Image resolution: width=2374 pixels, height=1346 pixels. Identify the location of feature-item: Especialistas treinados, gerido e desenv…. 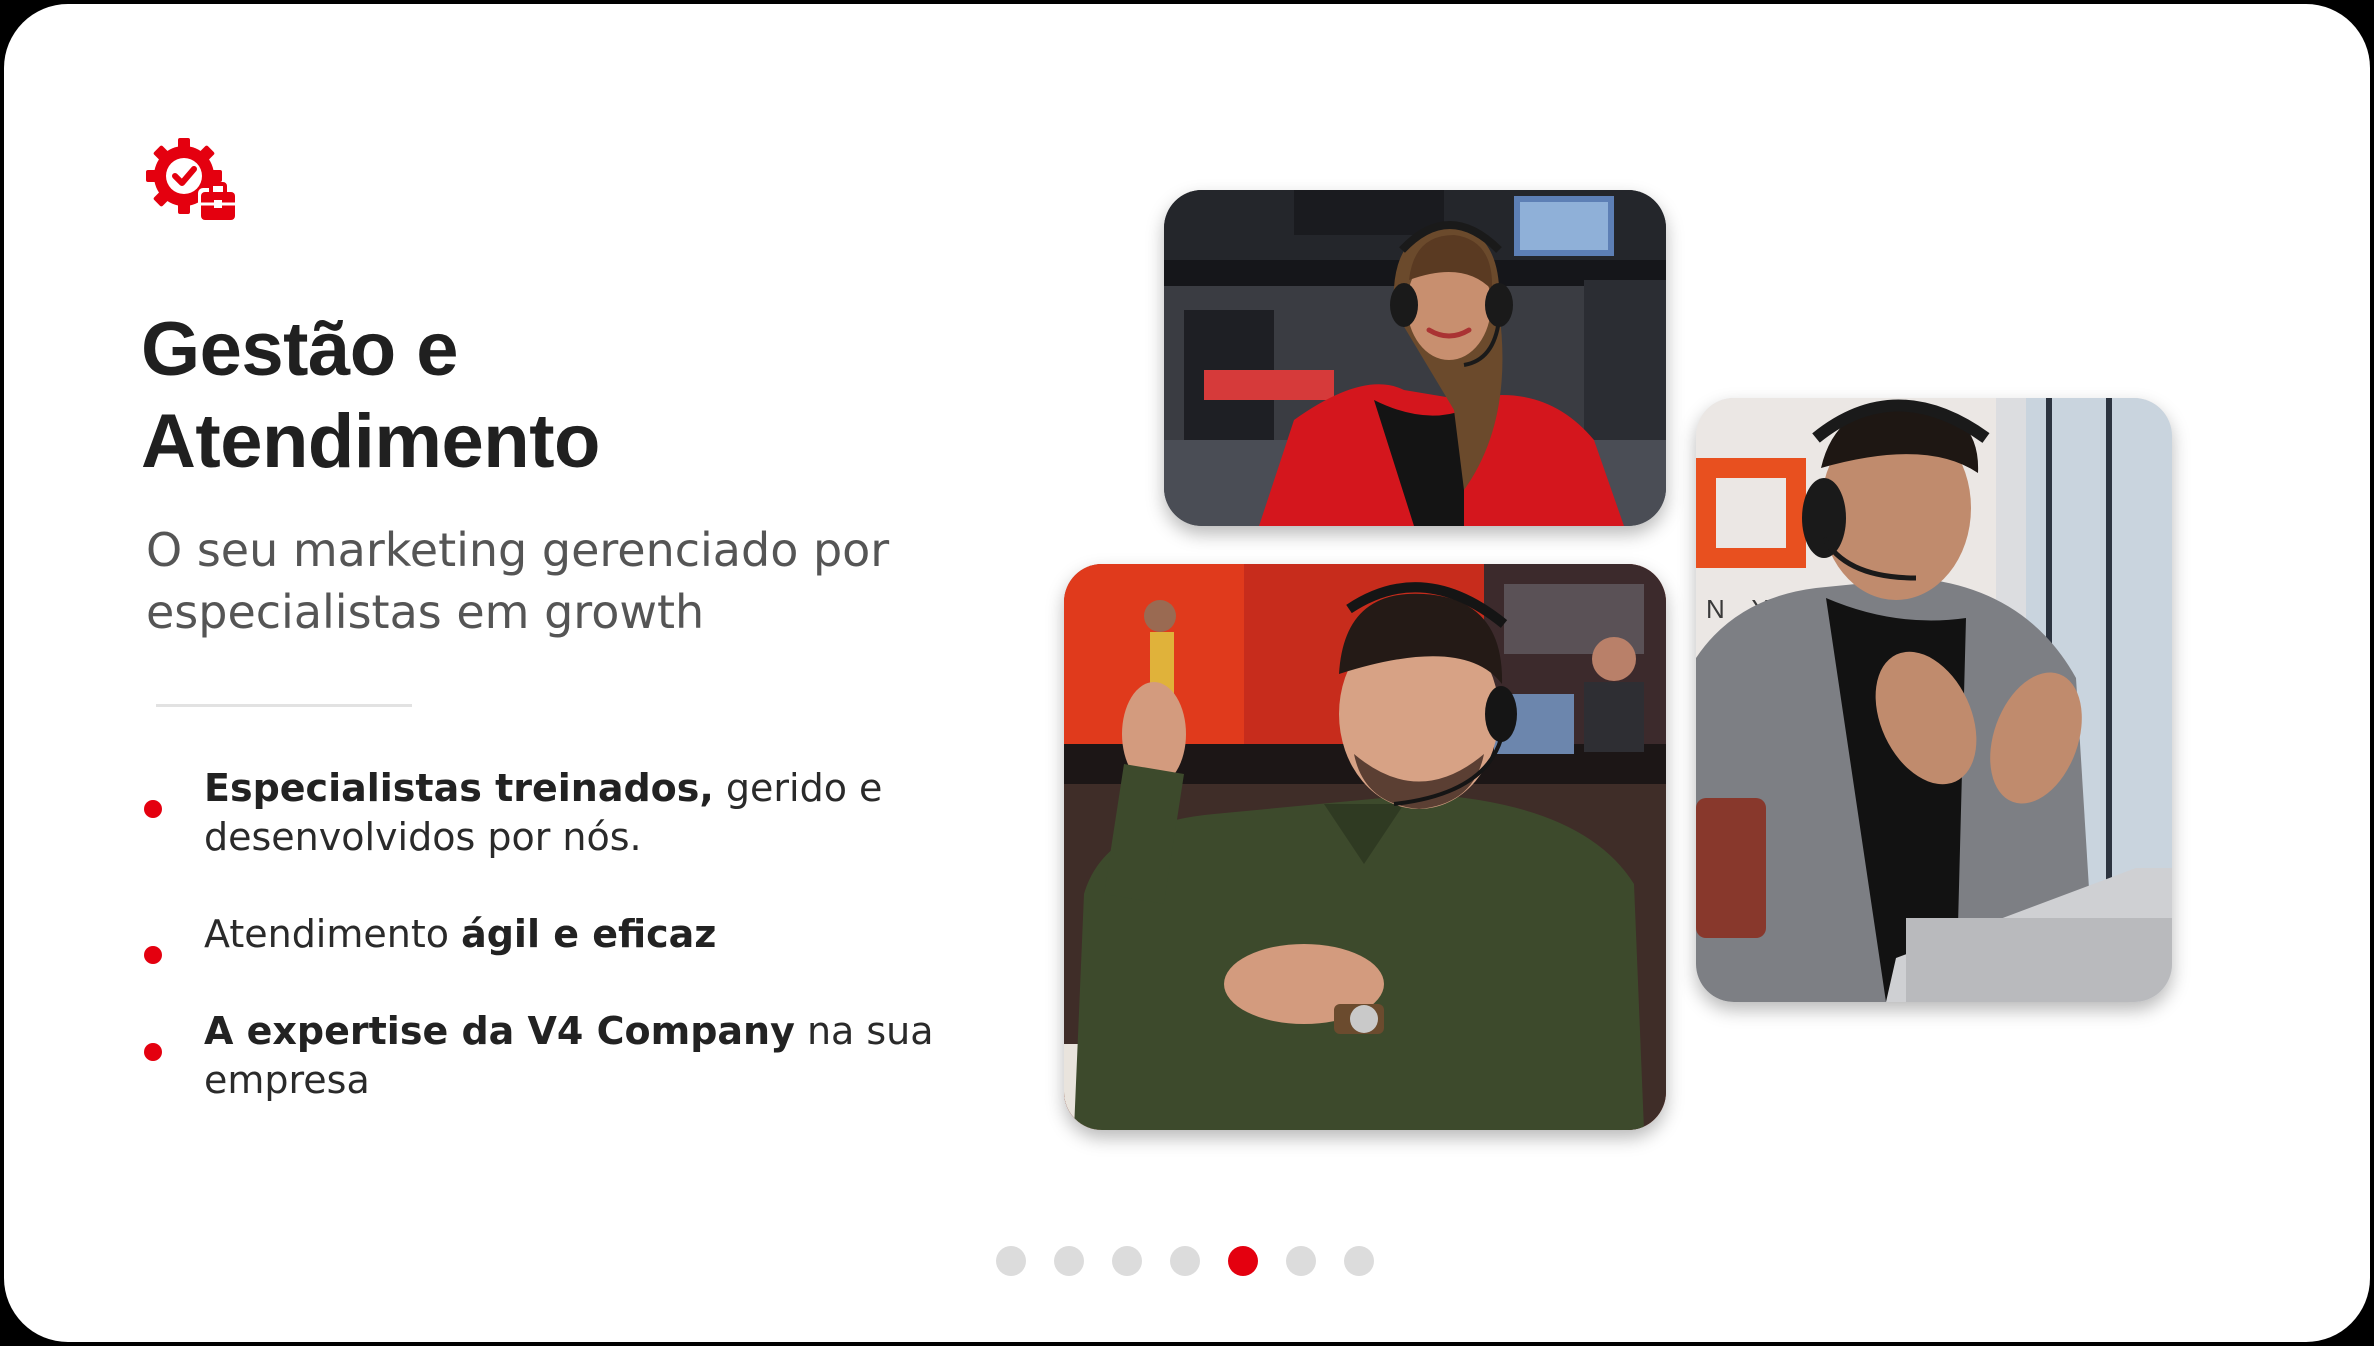
(580, 813).